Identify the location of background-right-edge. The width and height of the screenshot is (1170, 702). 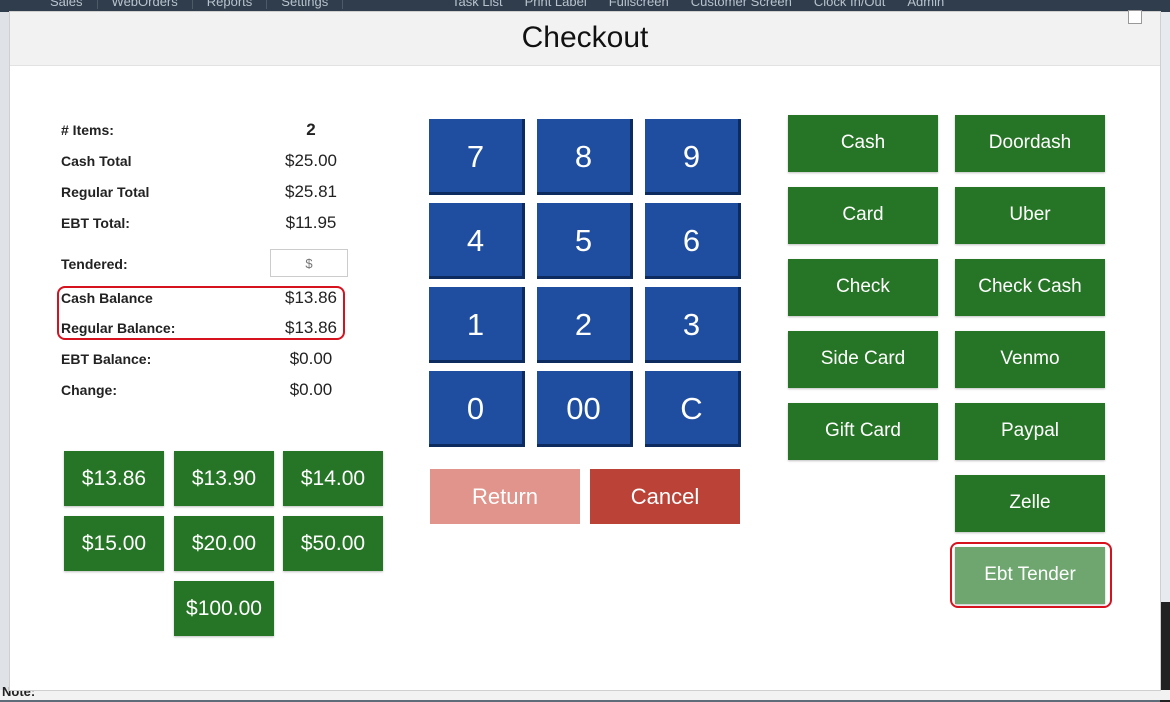
(1165, 357).